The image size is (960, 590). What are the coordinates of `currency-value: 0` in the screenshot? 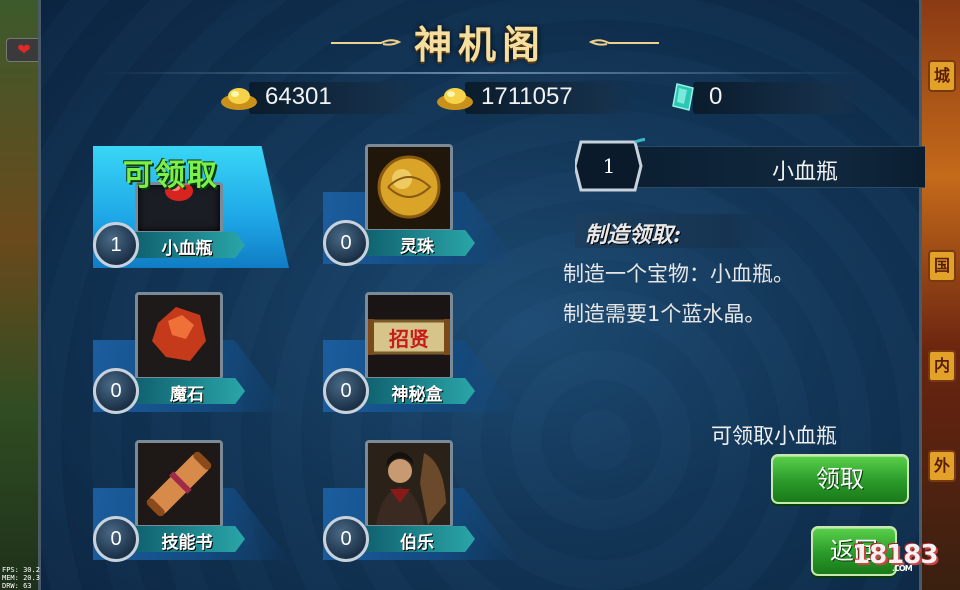 It's located at (716, 96).